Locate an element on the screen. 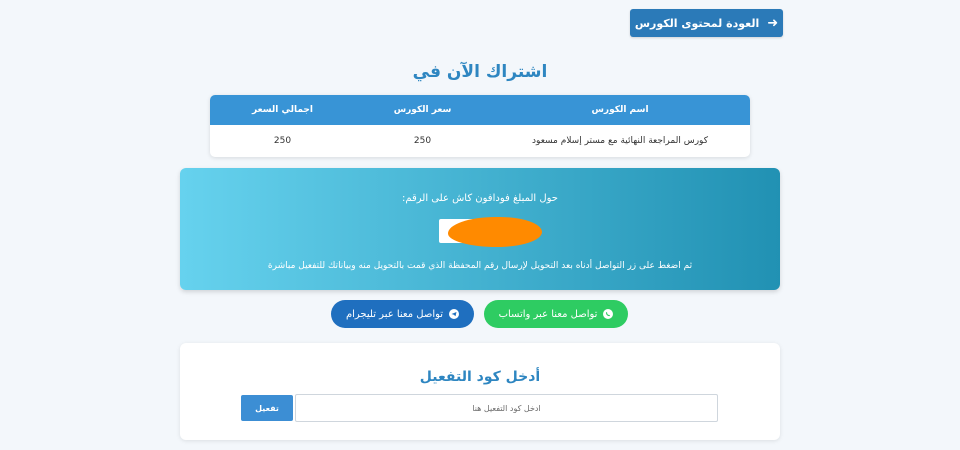 The width and height of the screenshot is (960, 450). redaction-scribble is located at coordinates (495, 232).